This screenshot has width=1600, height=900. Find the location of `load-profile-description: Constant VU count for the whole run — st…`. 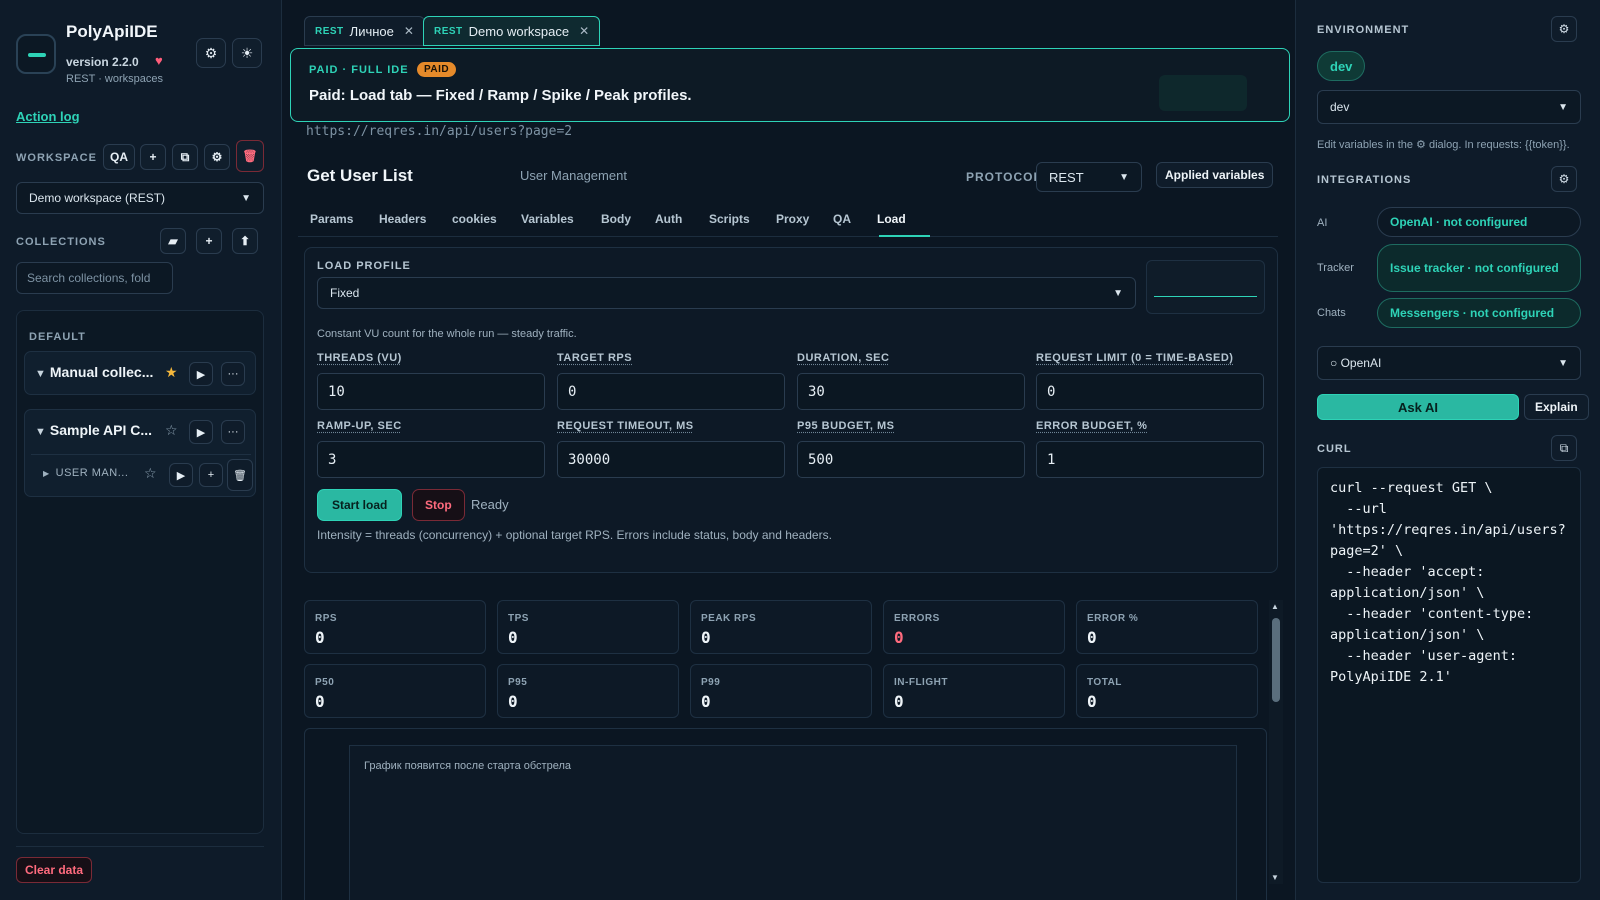

load-profile-description: Constant VU count for the whole run — st… is located at coordinates (447, 334).